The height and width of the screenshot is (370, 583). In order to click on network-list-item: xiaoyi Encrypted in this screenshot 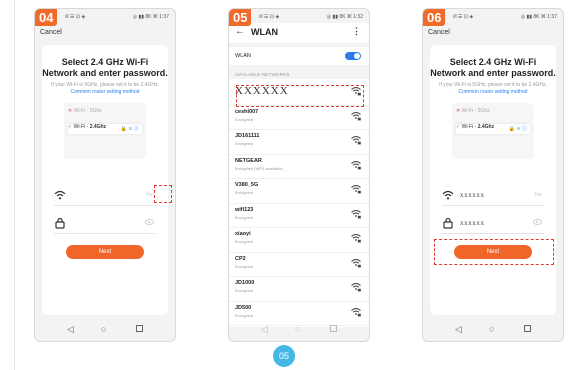, I will do `click(299, 240)`.